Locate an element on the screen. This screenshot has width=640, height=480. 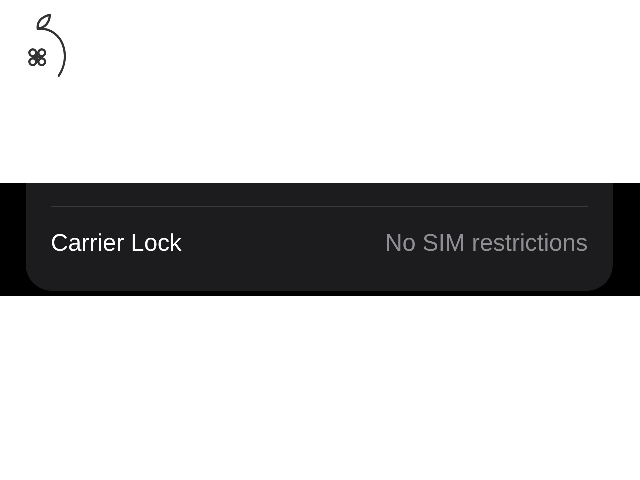
row-value: No SIM restrictions is located at coordinates (486, 244).